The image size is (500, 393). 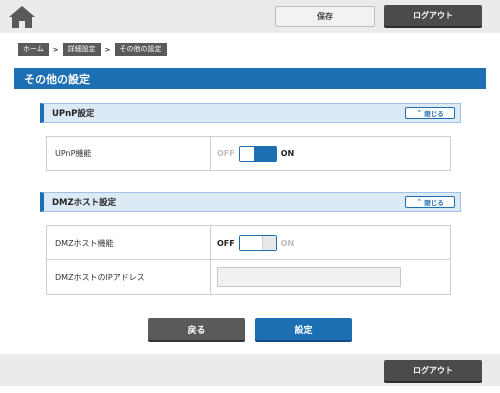 What do you see at coordinates (309, 277) in the screenshot?
I see `dmz-ip-input` at bounding box center [309, 277].